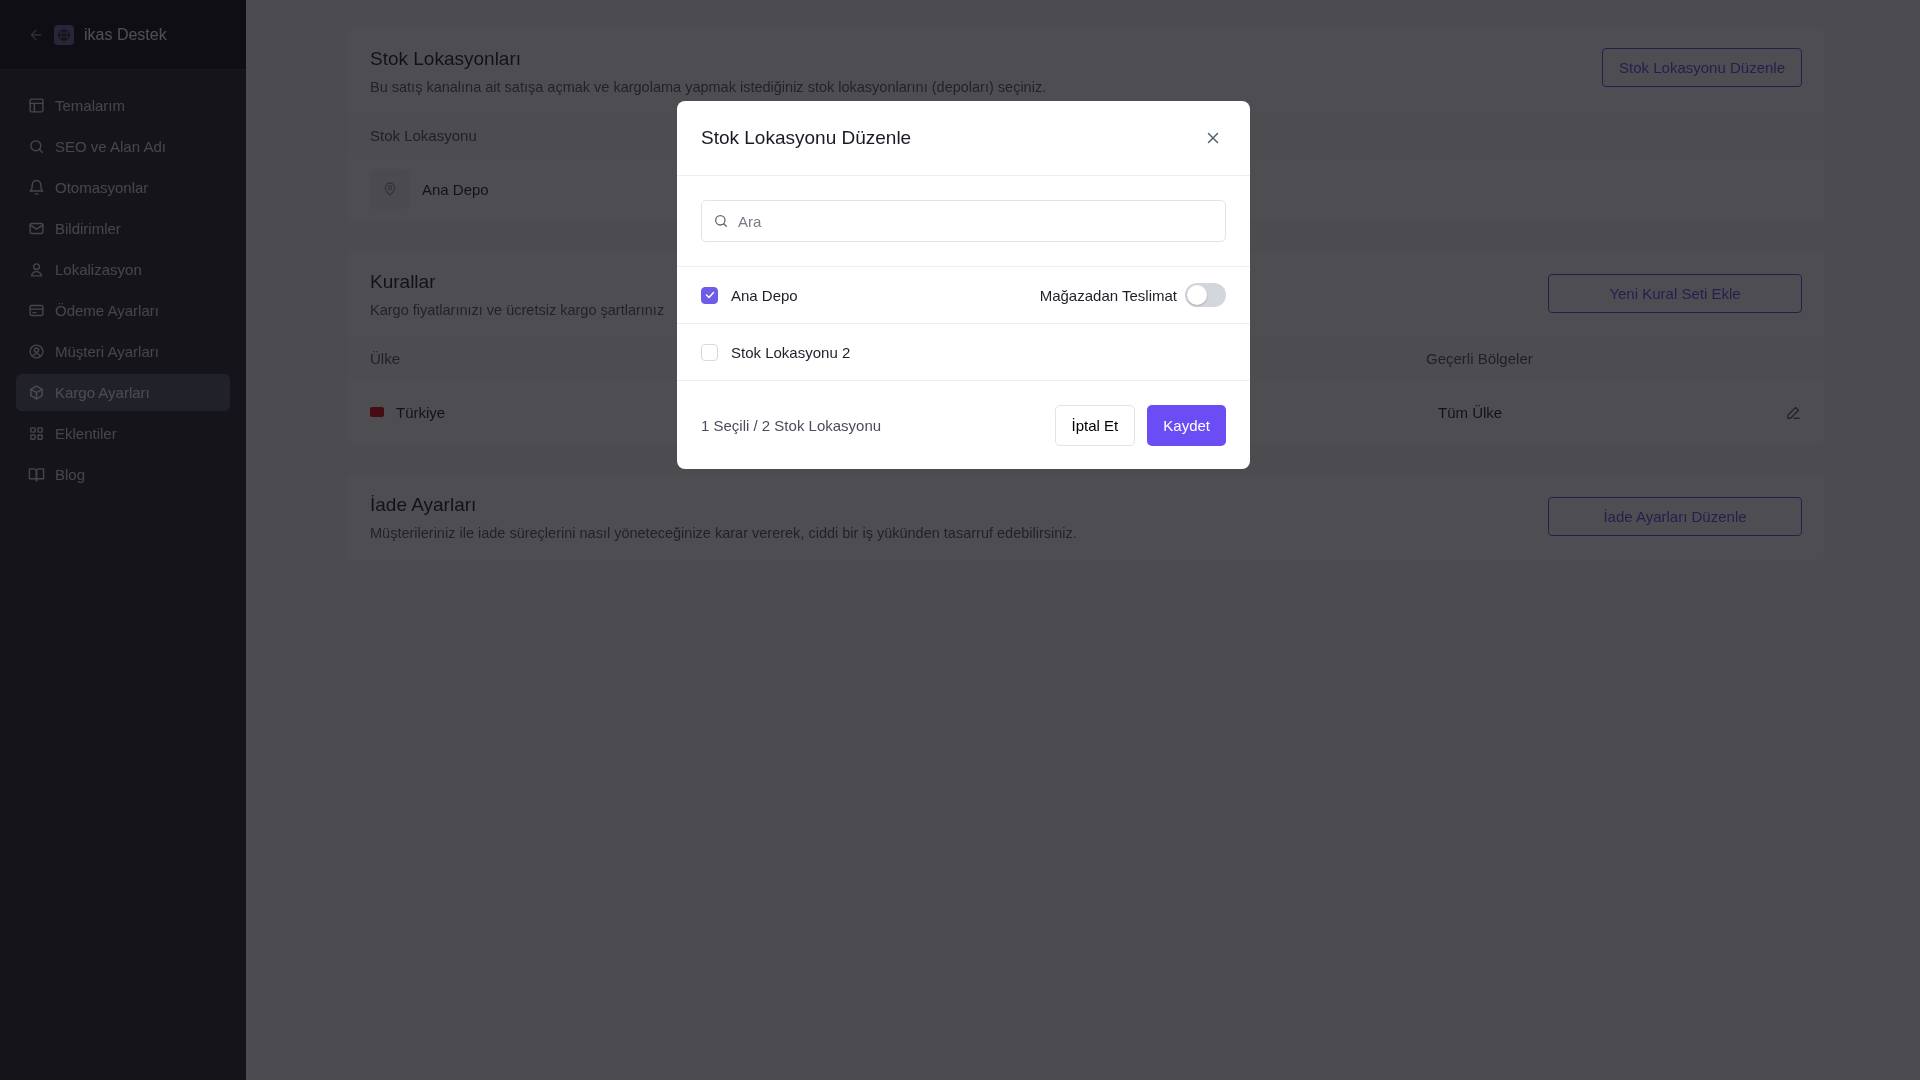 Image resolution: width=1920 pixels, height=1080 pixels. Describe the element at coordinates (1186, 425) in the screenshot. I see `save-button: Kaydet` at that location.